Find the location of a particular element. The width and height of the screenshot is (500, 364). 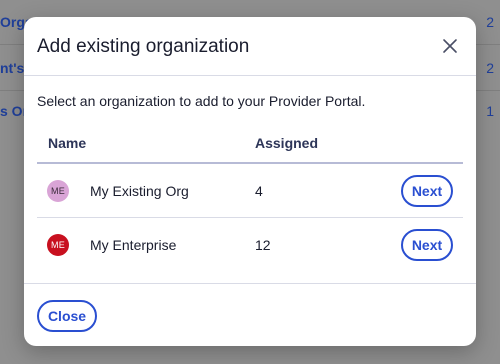

table-row: ME My Enterprise 12 Next is located at coordinates (250, 245).